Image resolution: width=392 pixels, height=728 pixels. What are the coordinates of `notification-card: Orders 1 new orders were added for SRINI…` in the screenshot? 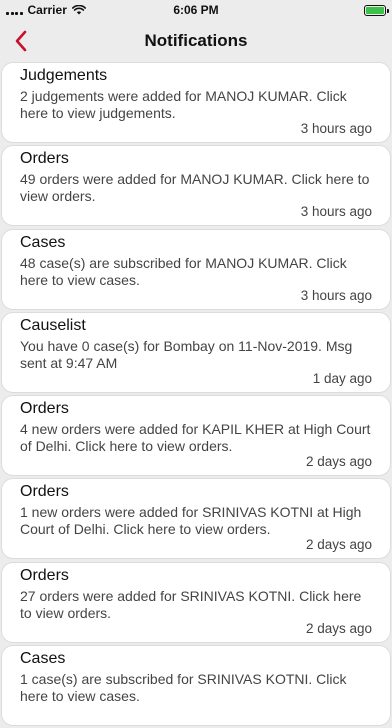 It's located at (196, 519).